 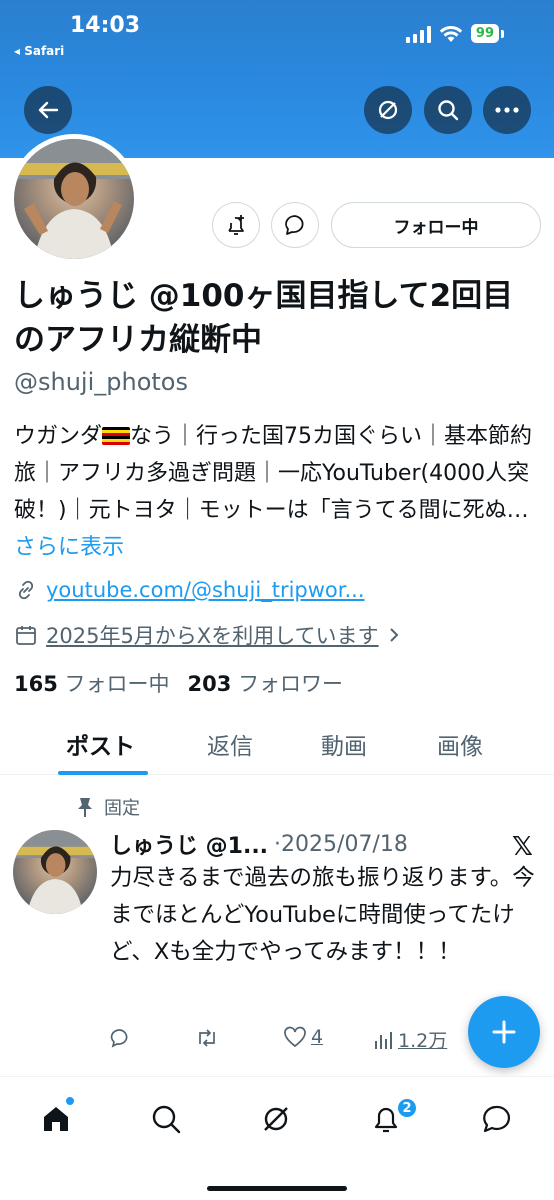 I want to click on bell-plus-icon, so click(x=236, y=225).